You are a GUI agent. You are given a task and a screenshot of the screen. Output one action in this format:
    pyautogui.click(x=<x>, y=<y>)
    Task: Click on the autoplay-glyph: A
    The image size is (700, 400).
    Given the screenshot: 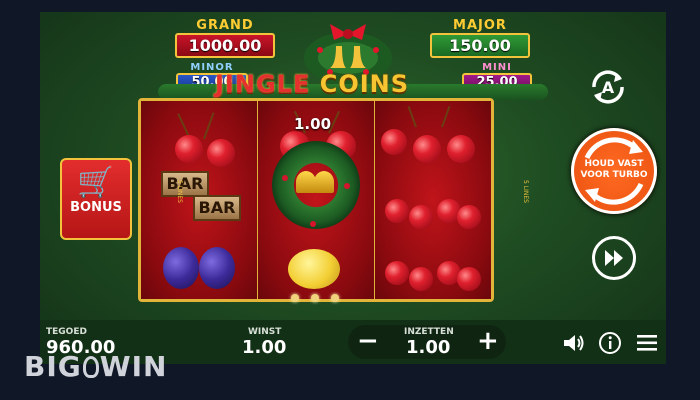 What is the action you would take?
    pyautogui.click(x=608, y=87)
    